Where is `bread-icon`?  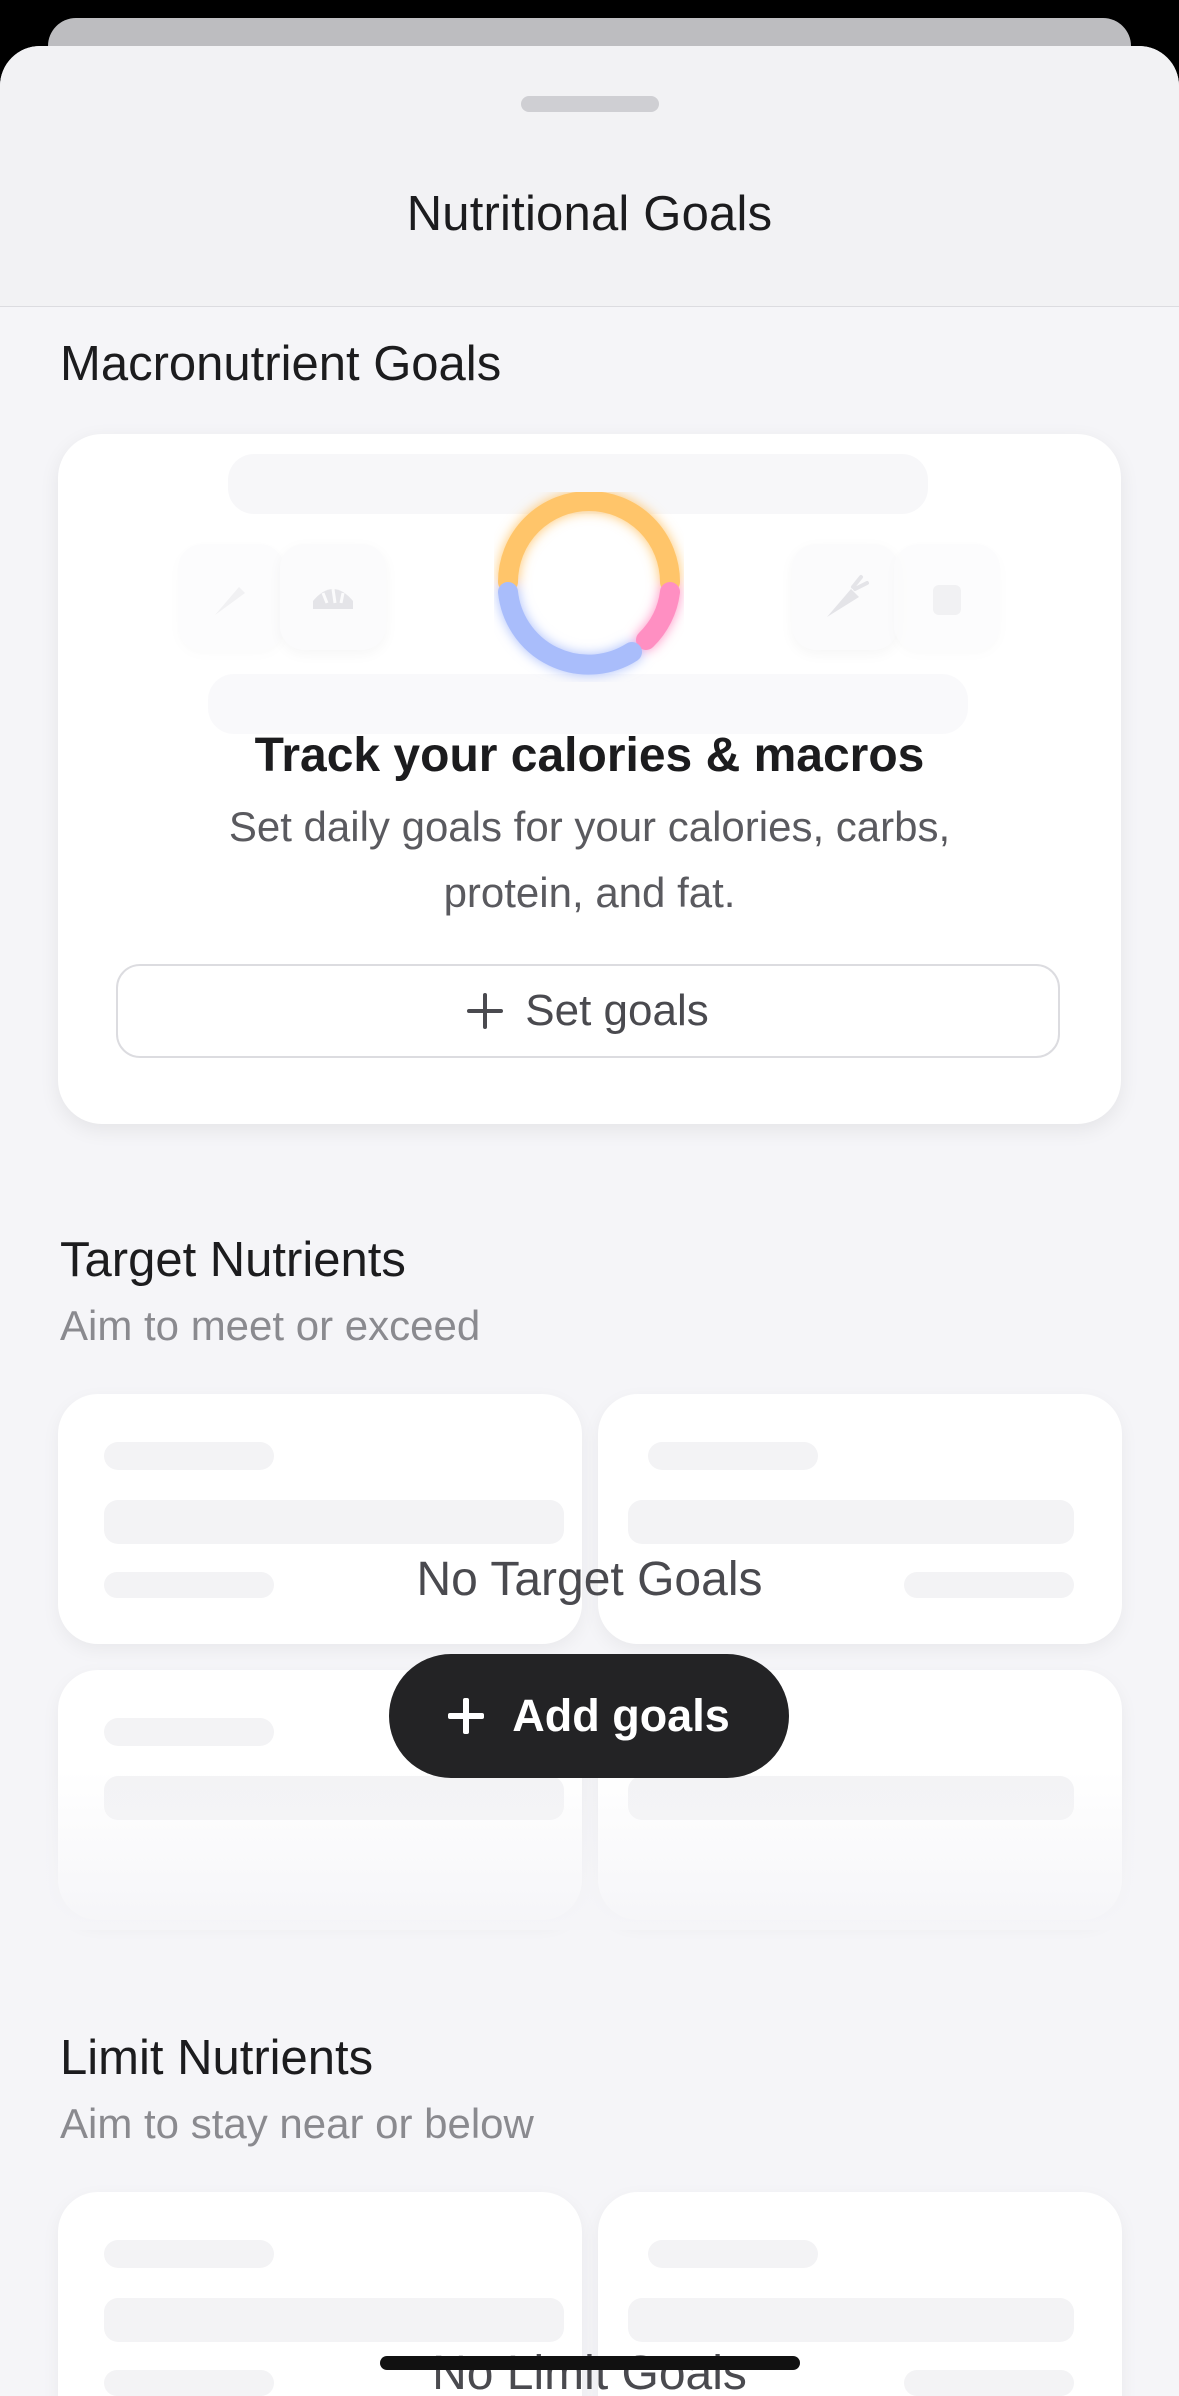 bread-icon is located at coordinates (333, 597).